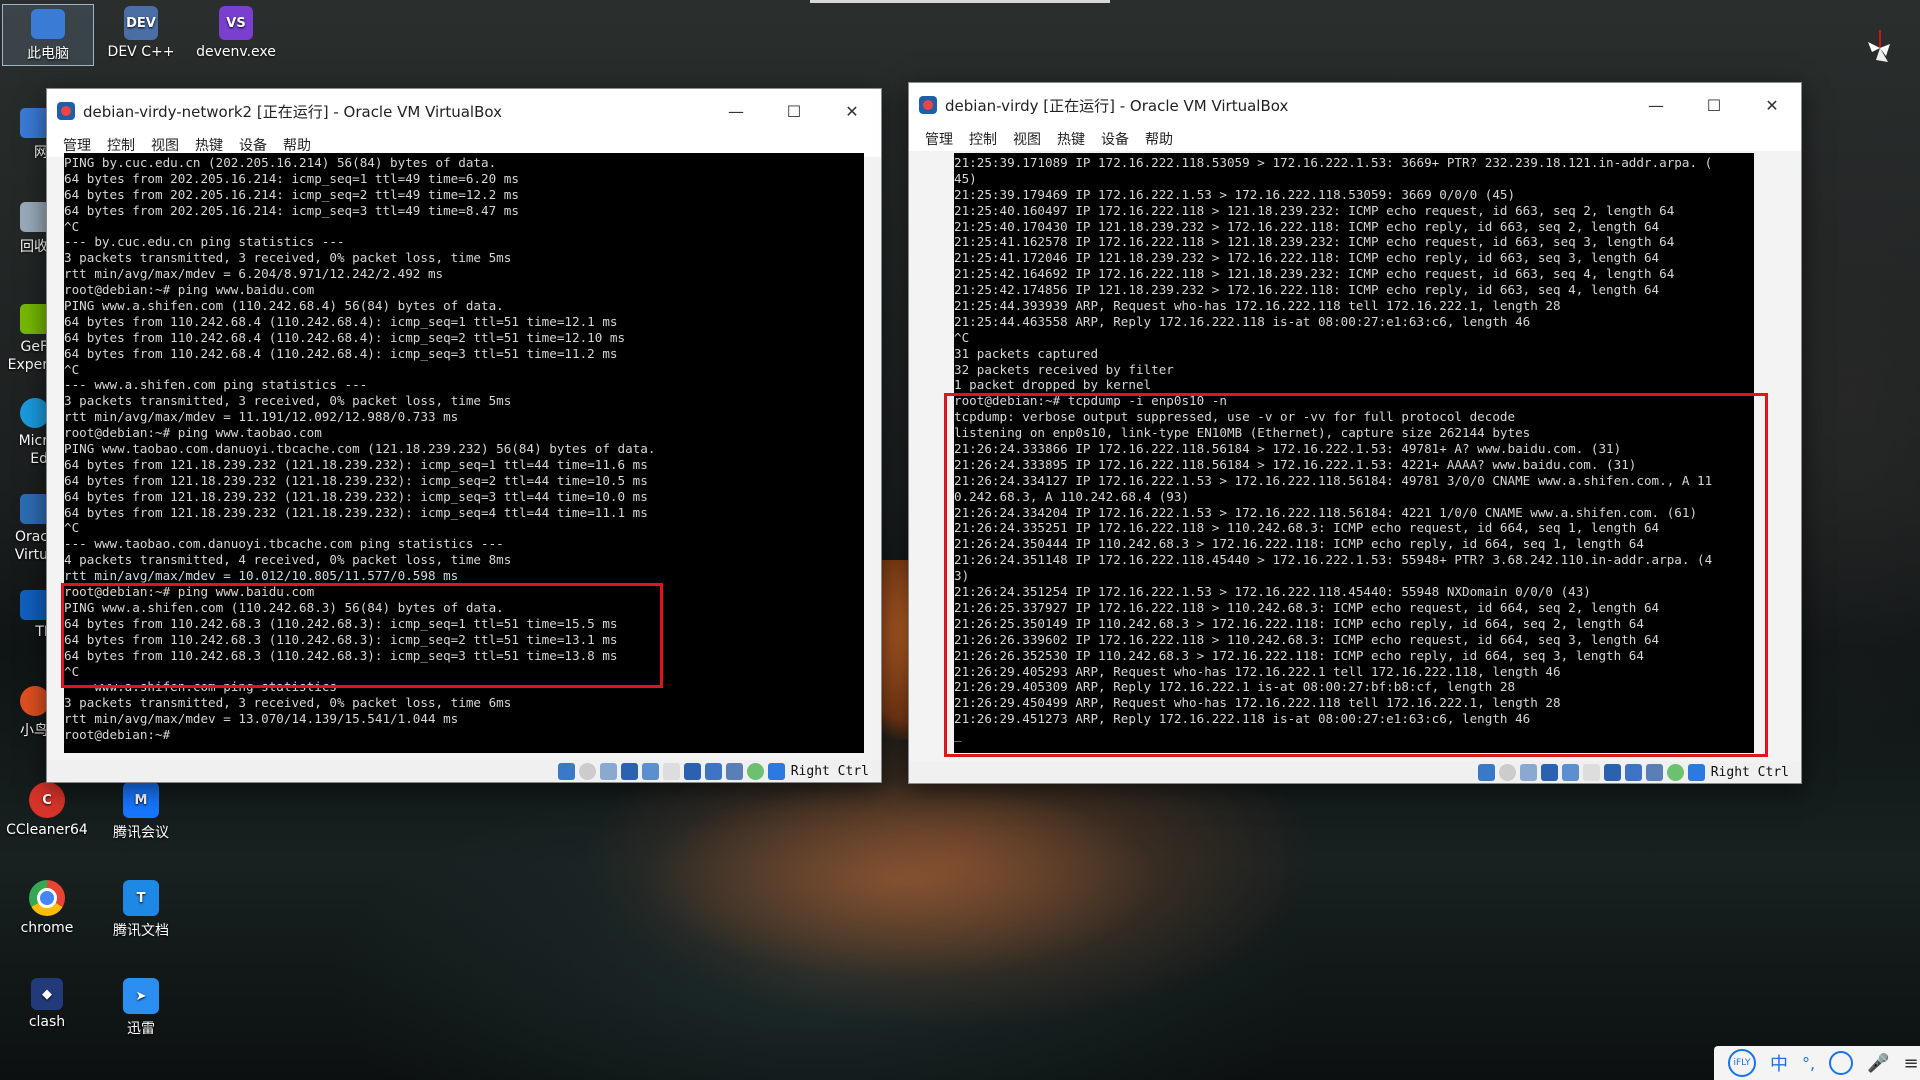  What do you see at coordinates (141, 1008) in the screenshot?
I see `desktop-icon-xunlei: ➤ 迅雷` at bounding box center [141, 1008].